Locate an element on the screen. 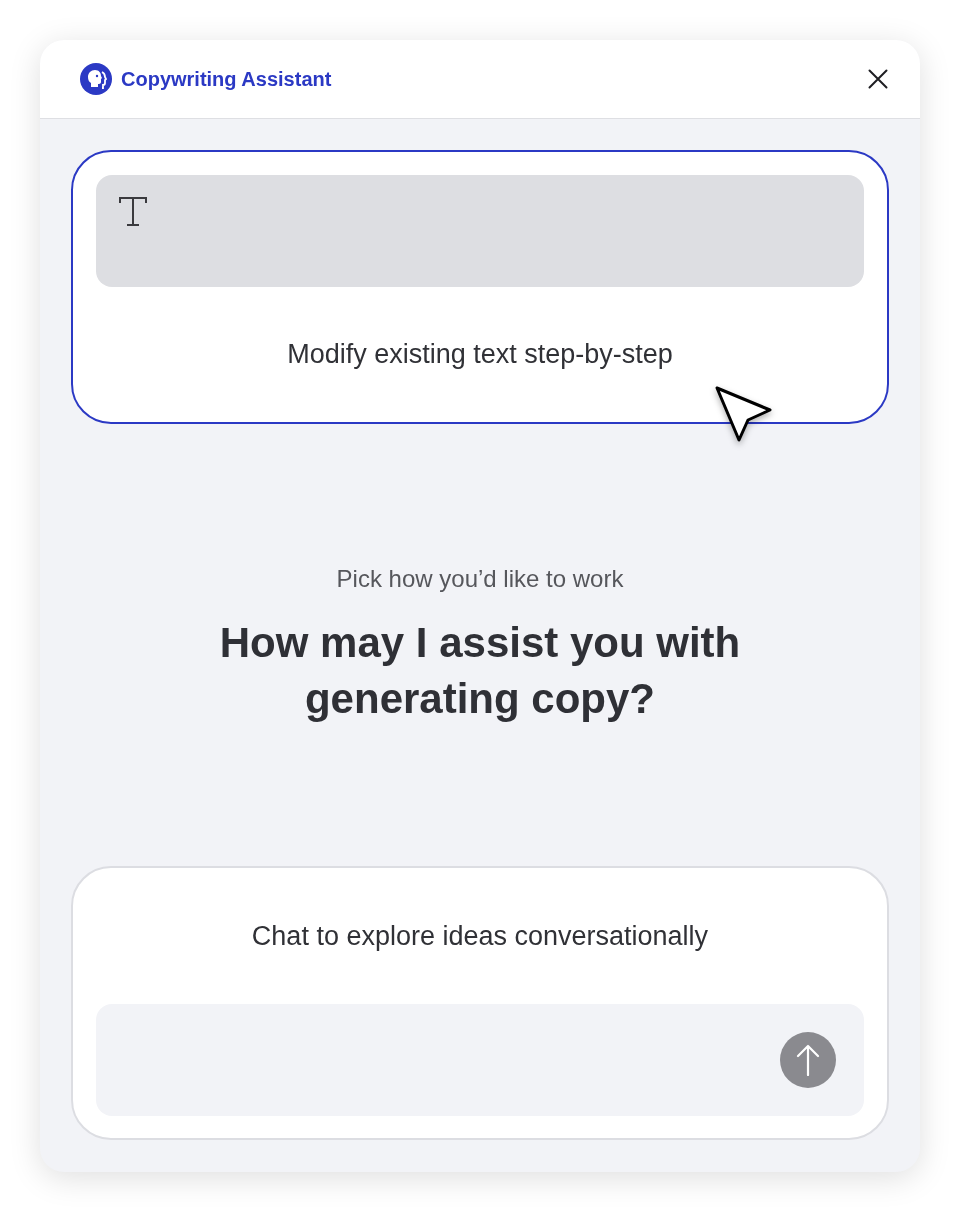 This screenshot has width=960, height=1212. window-title: Copywriting Assistant is located at coordinates (226, 79).